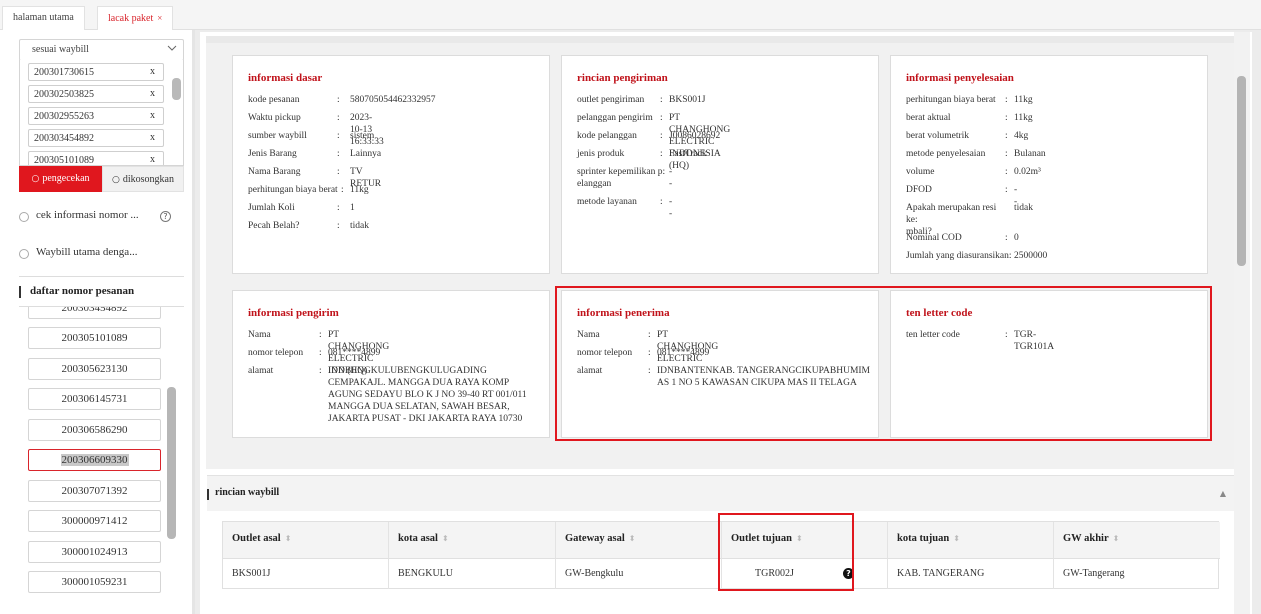  Describe the element at coordinates (159, 18) in the screenshot. I see `close-icon: ×` at that location.